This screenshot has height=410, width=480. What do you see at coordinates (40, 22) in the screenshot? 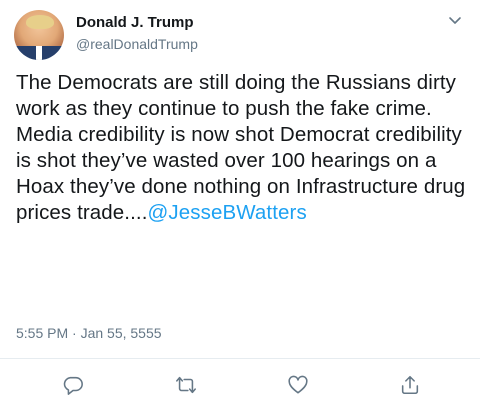
I see `avatar-hair` at bounding box center [40, 22].